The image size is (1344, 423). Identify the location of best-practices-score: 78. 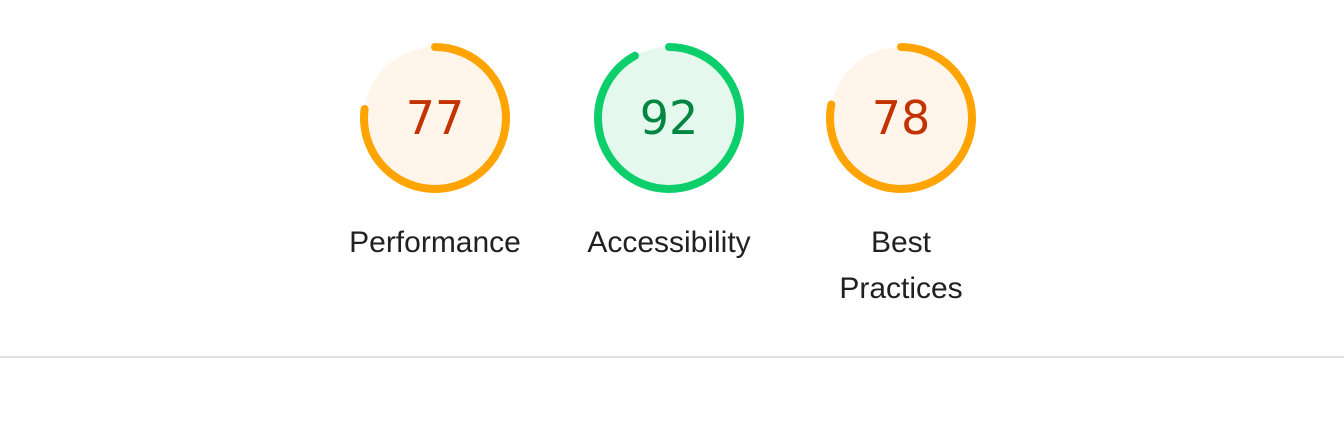
(901, 118).